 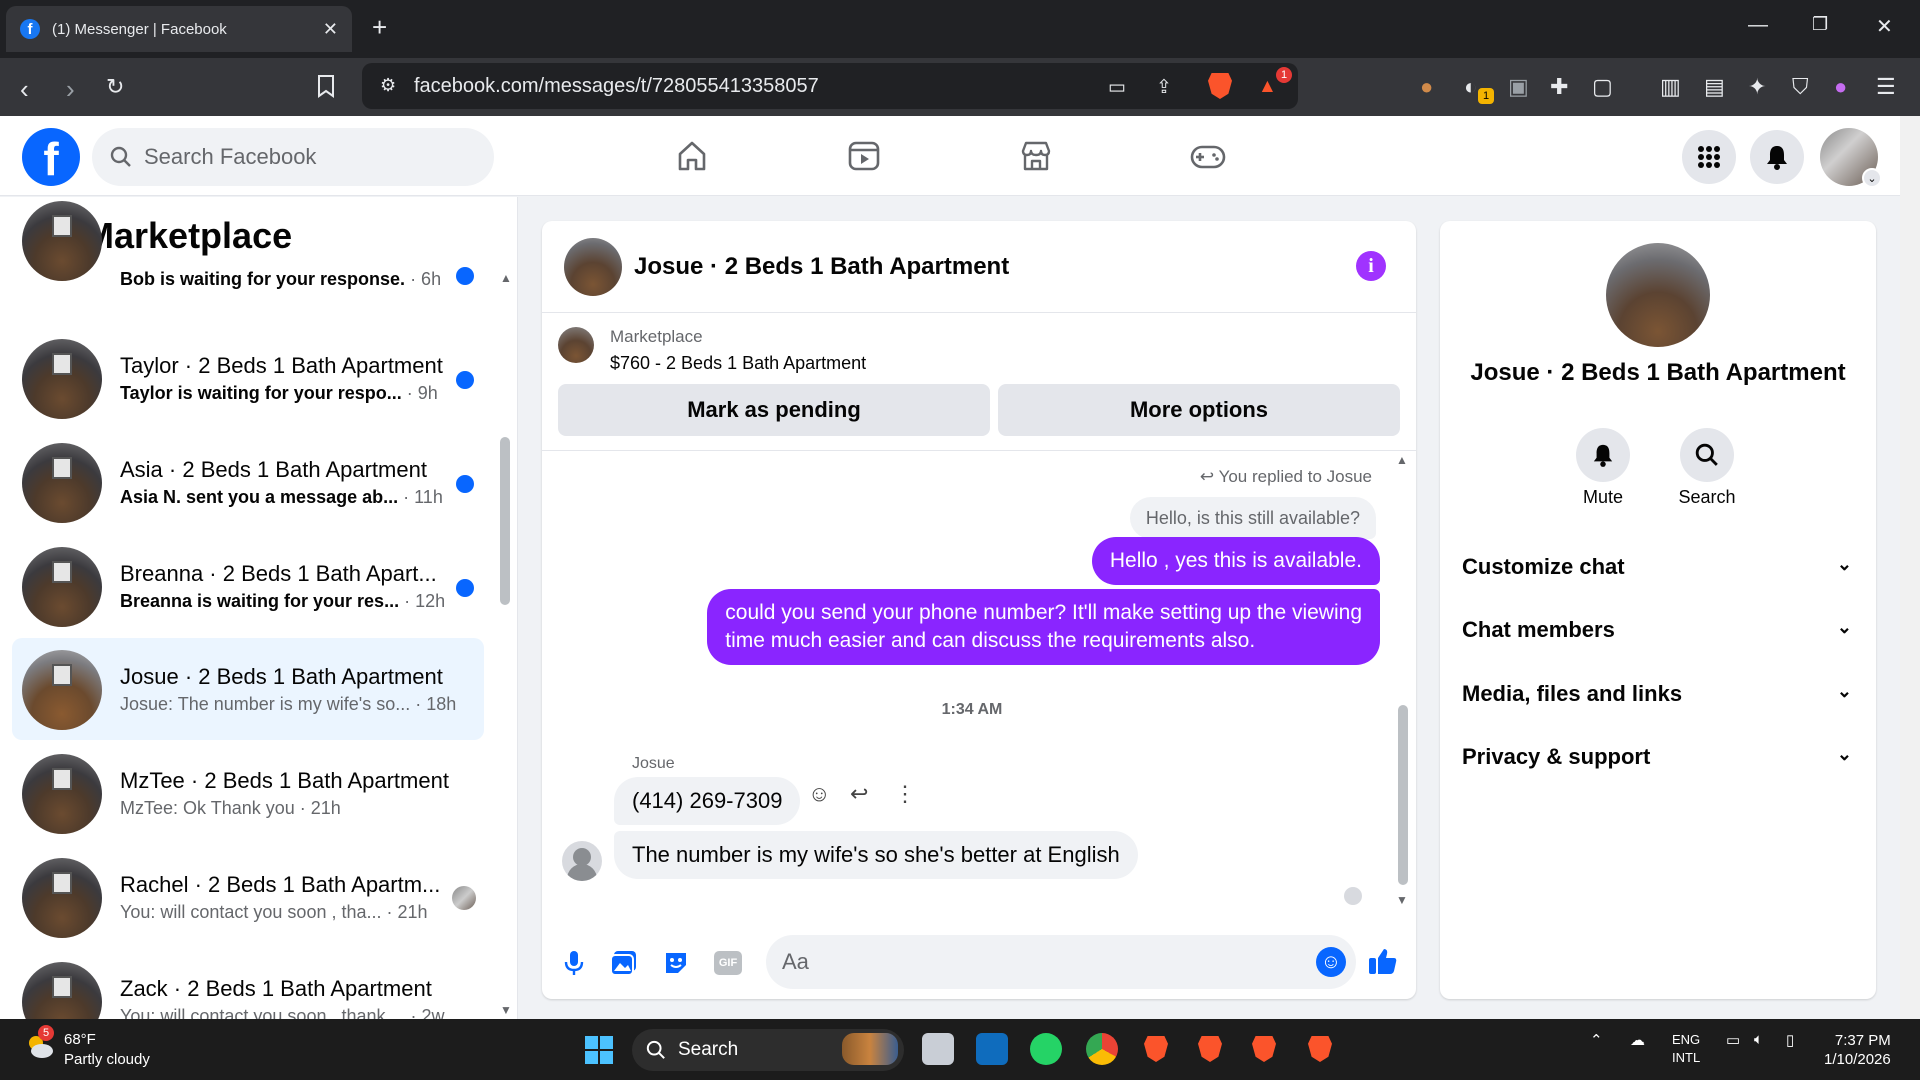 I want to click on brave-icon, so click(x=1156, y=1049).